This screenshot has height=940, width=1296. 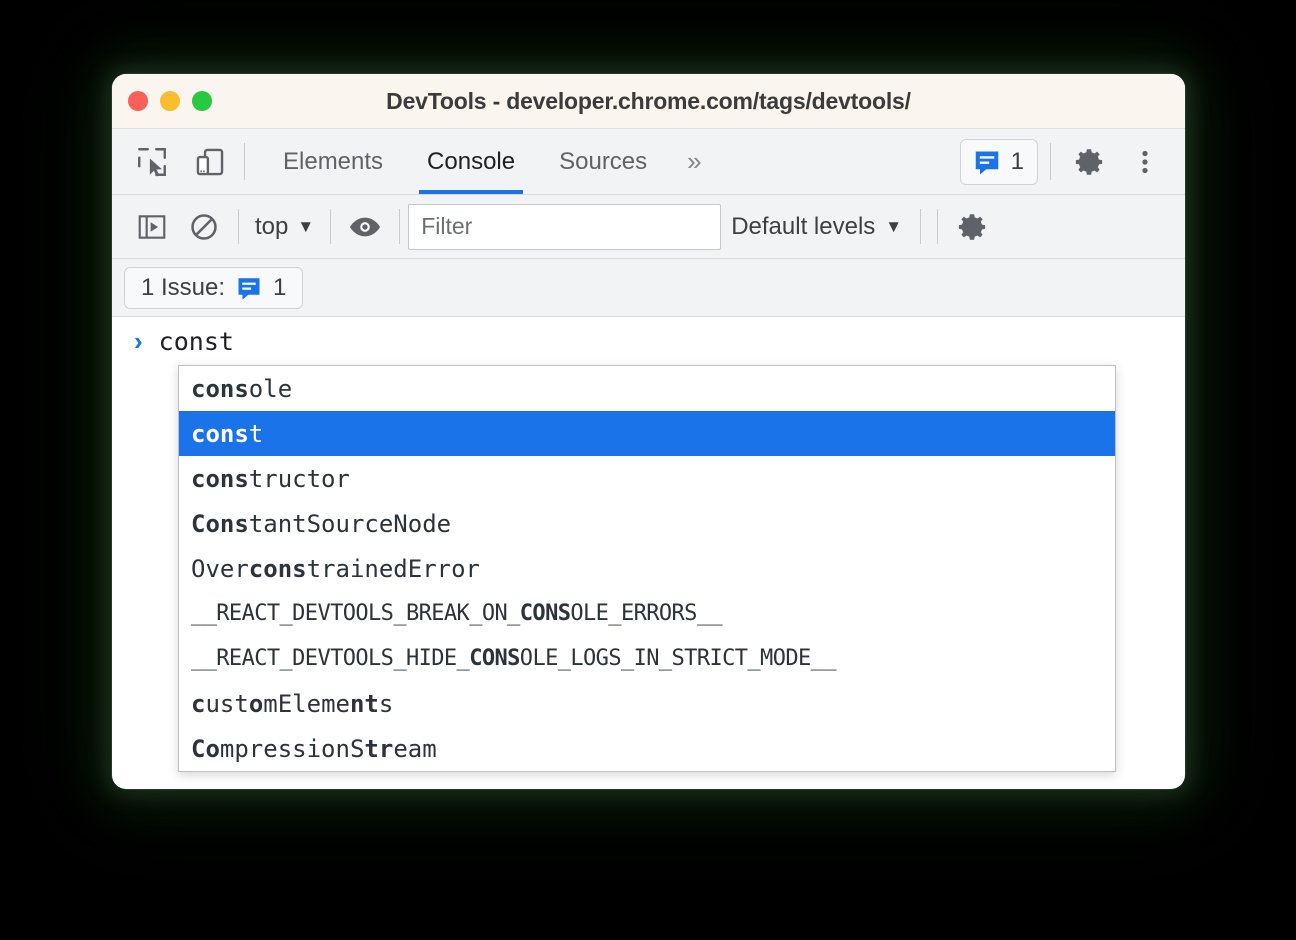 I want to click on devtools-overflow-menu-button, so click(x=1145, y=162).